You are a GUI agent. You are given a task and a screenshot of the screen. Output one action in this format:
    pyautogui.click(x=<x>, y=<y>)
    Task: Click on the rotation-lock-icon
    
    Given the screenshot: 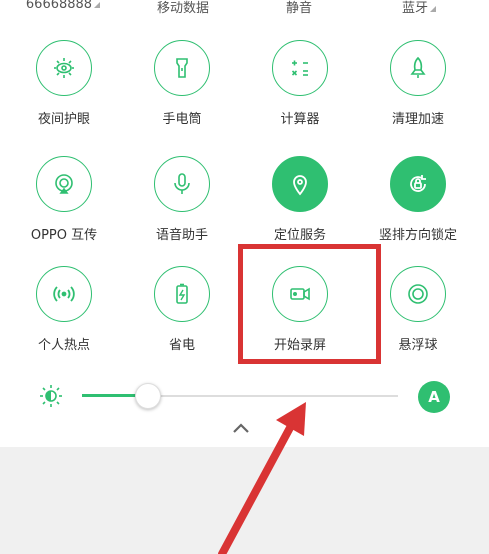 What is the action you would take?
    pyautogui.click(x=418, y=184)
    